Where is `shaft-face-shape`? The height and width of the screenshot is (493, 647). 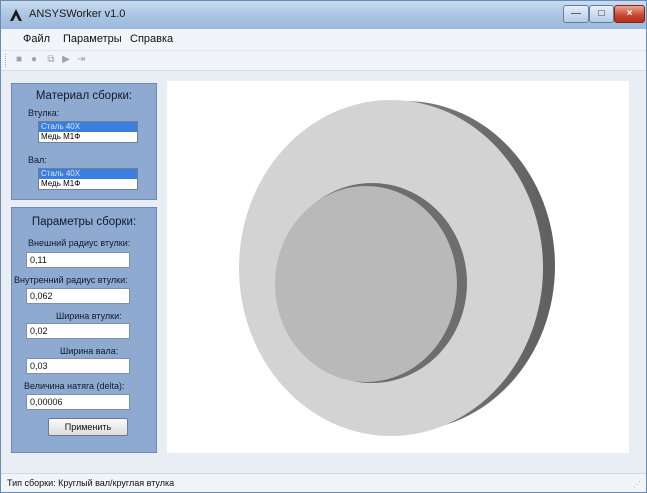 shaft-face-shape is located at coordinates (366, 284).